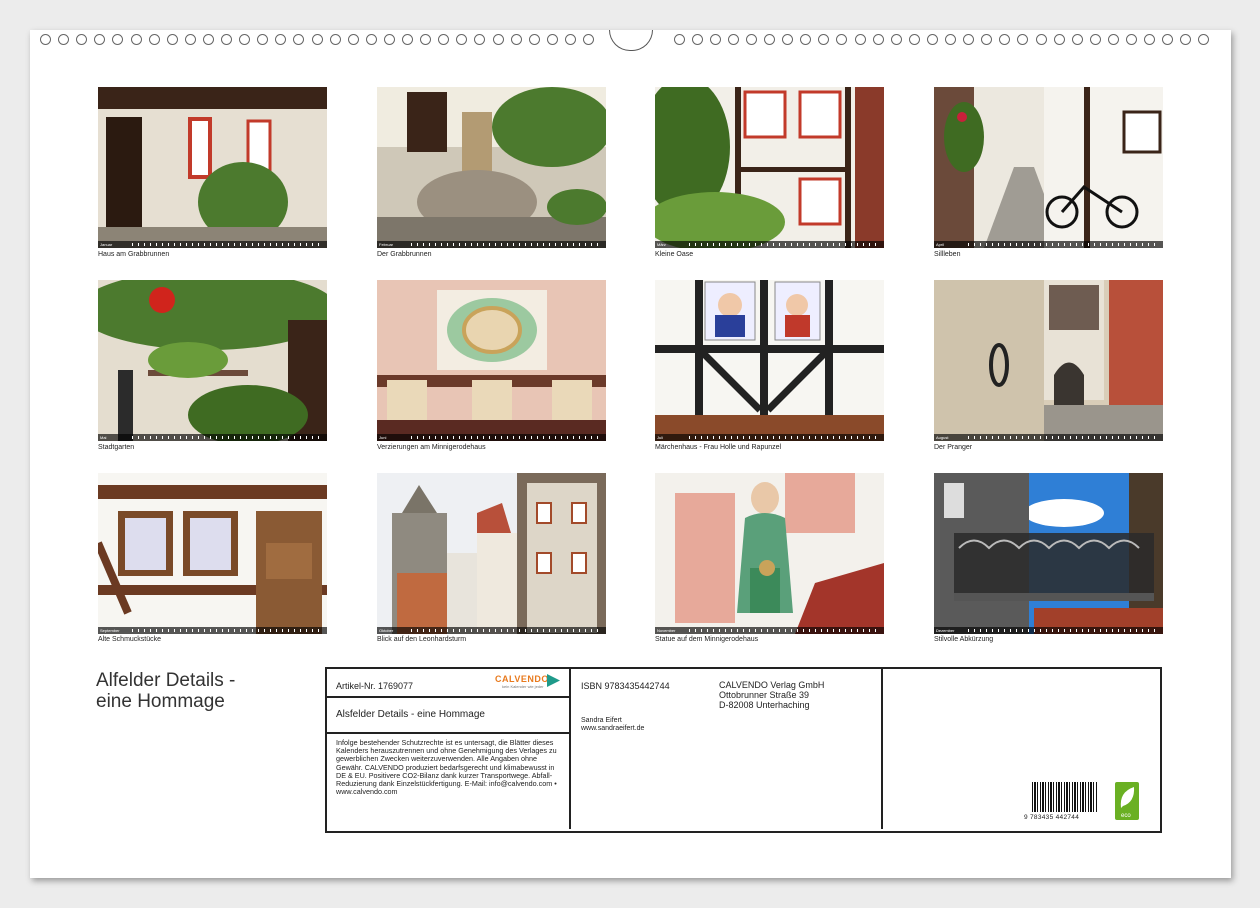  I want to click on calendar-title: Alfelder Details - eine Hommage, so click(165, 691).